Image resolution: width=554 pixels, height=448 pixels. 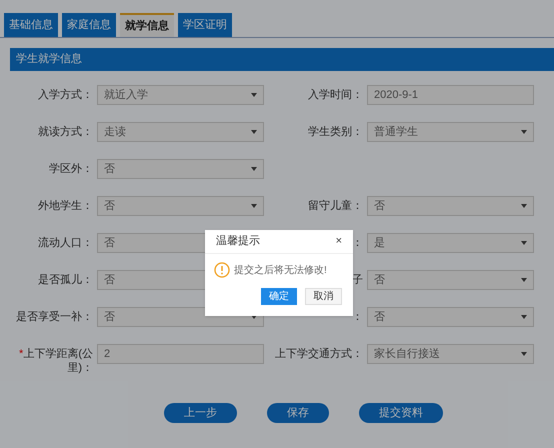 I want to click on field-label: 学区外：, so click(x=71, y=169).